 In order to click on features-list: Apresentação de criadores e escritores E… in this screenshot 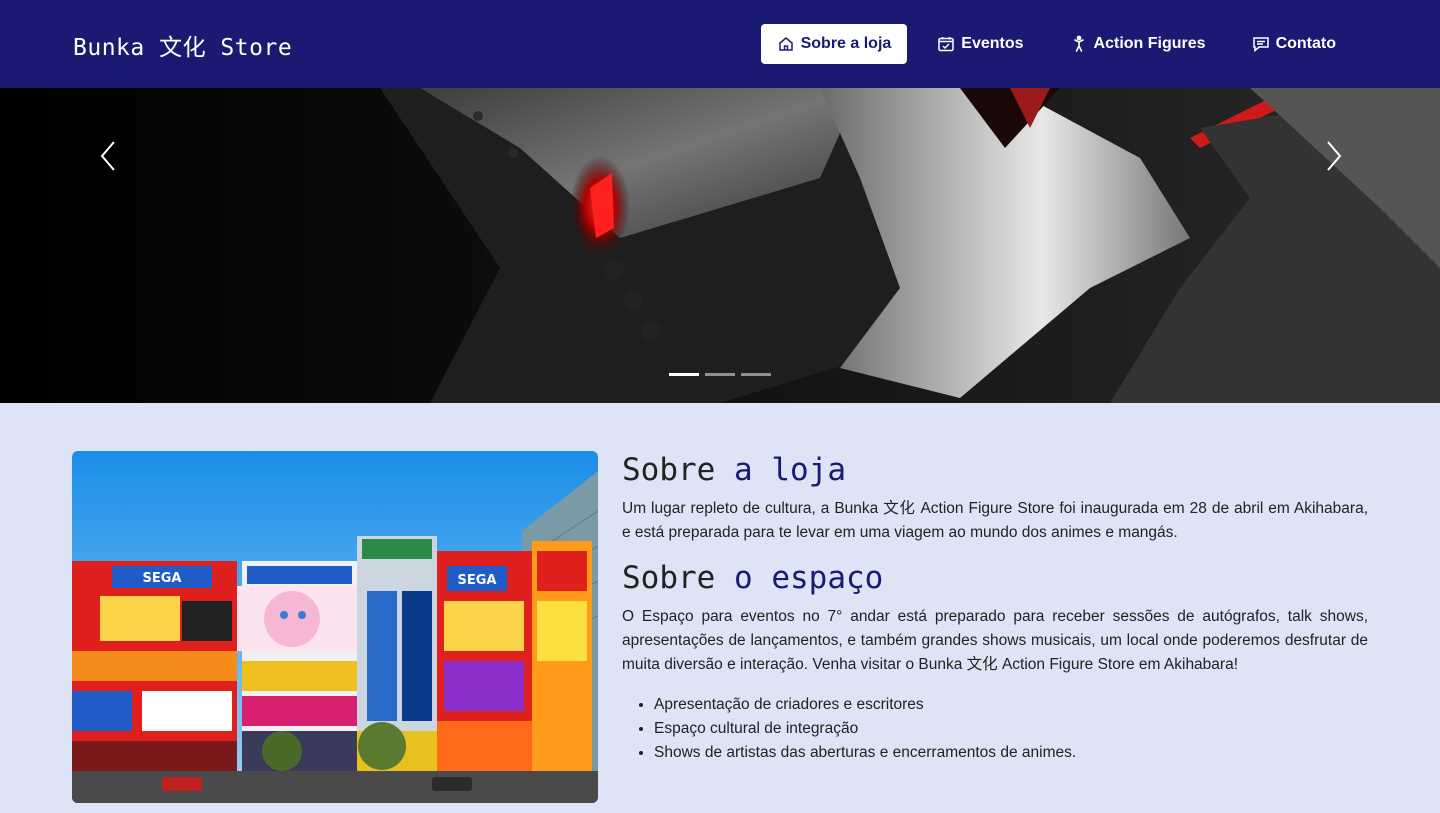, I will do `click(995, 729)`.